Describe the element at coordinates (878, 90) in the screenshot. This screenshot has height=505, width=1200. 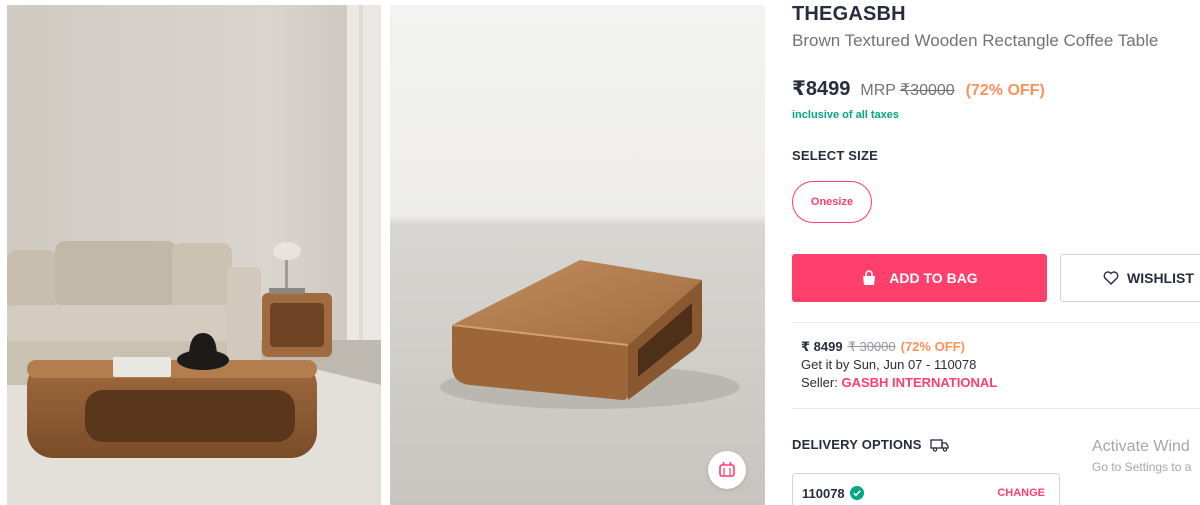
I see `mrp-label: MRP` at that location.